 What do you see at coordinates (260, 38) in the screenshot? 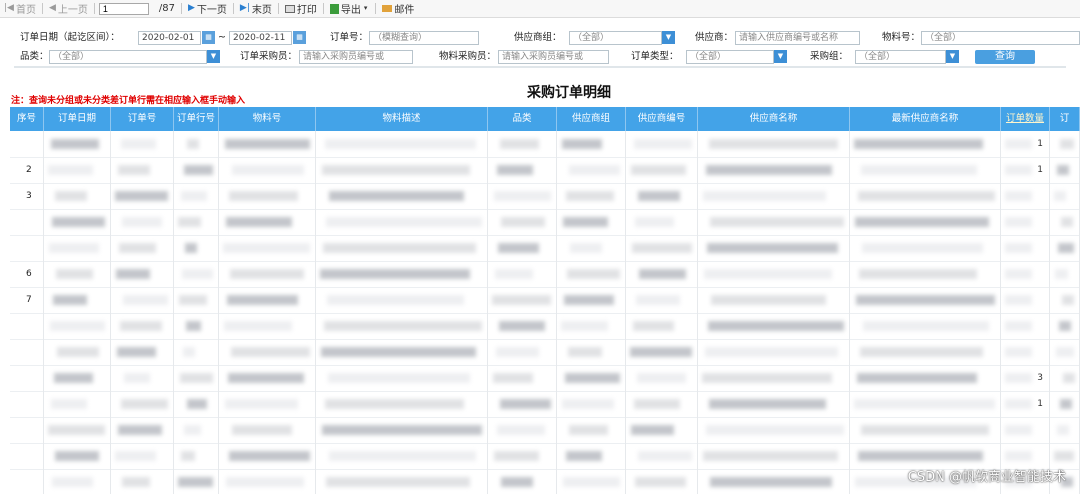
I see `date-to-field: 2020-02-11` at bounding box center [260, 38].